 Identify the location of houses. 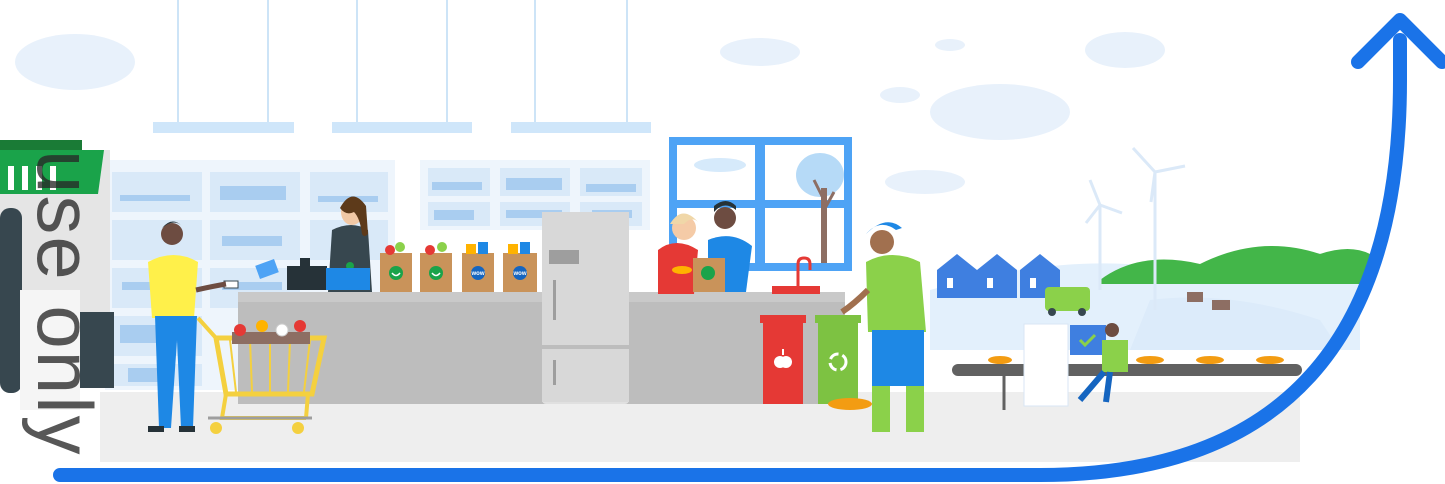
(998, 276).